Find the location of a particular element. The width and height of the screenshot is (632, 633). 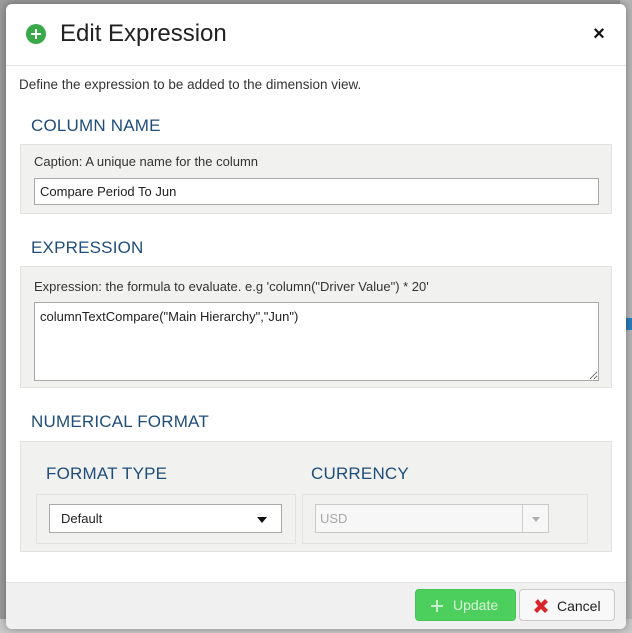

format-type-select: Default is located at coordinates (165, 518).